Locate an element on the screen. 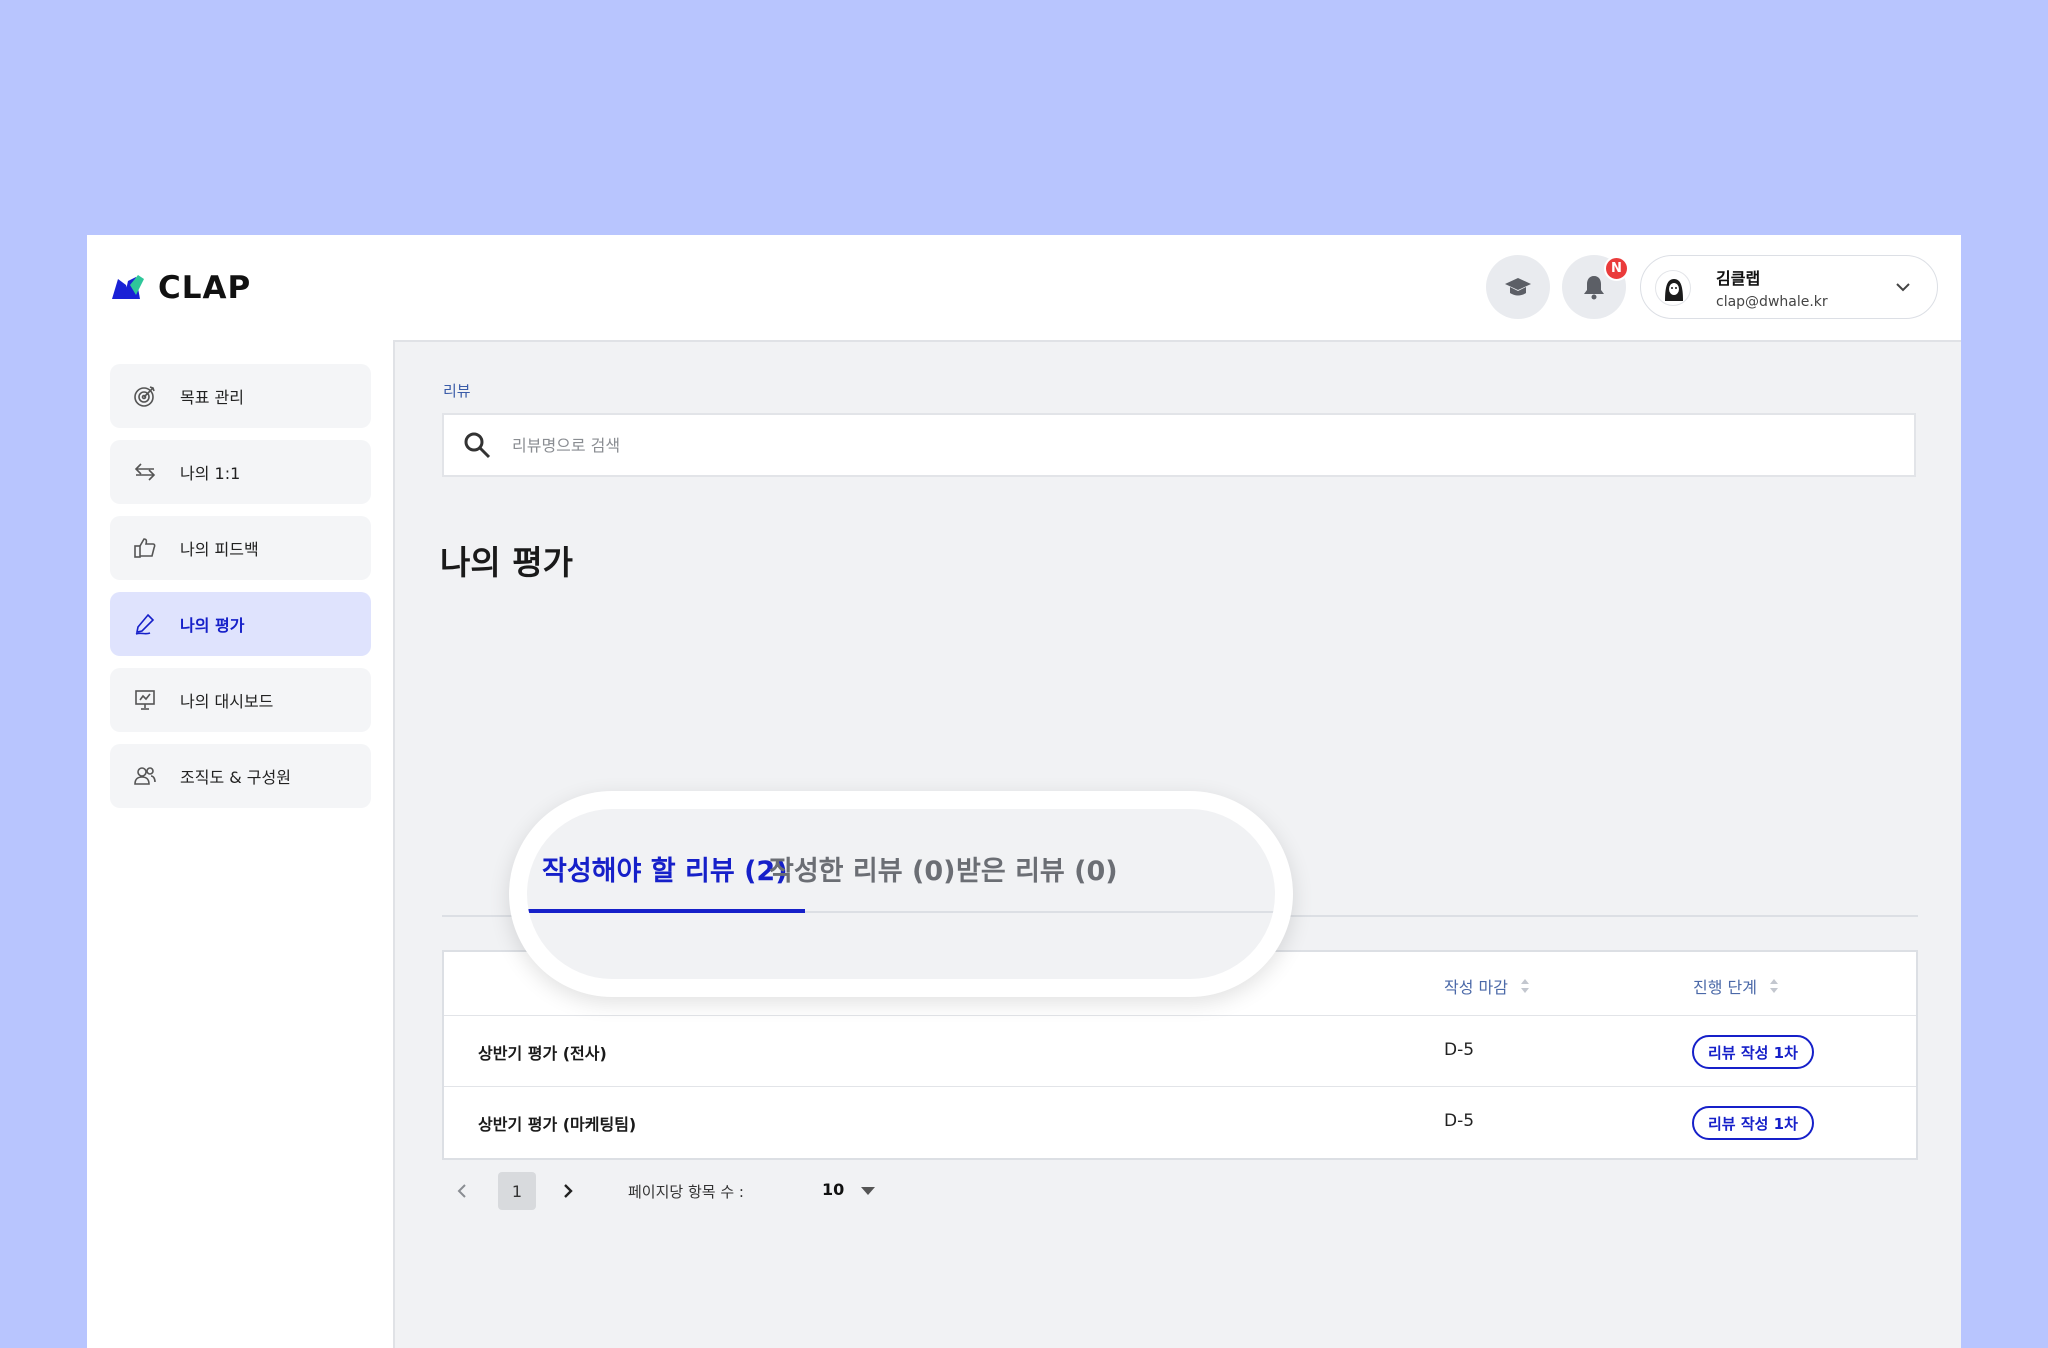 This screenshot has height=1348, width=2048. tabs-magnifier: 작성해야 할 리뷰 (2) 작성한 리뷰 (0) 받은 리뷰 (0) is located at coordinates (901, 894).